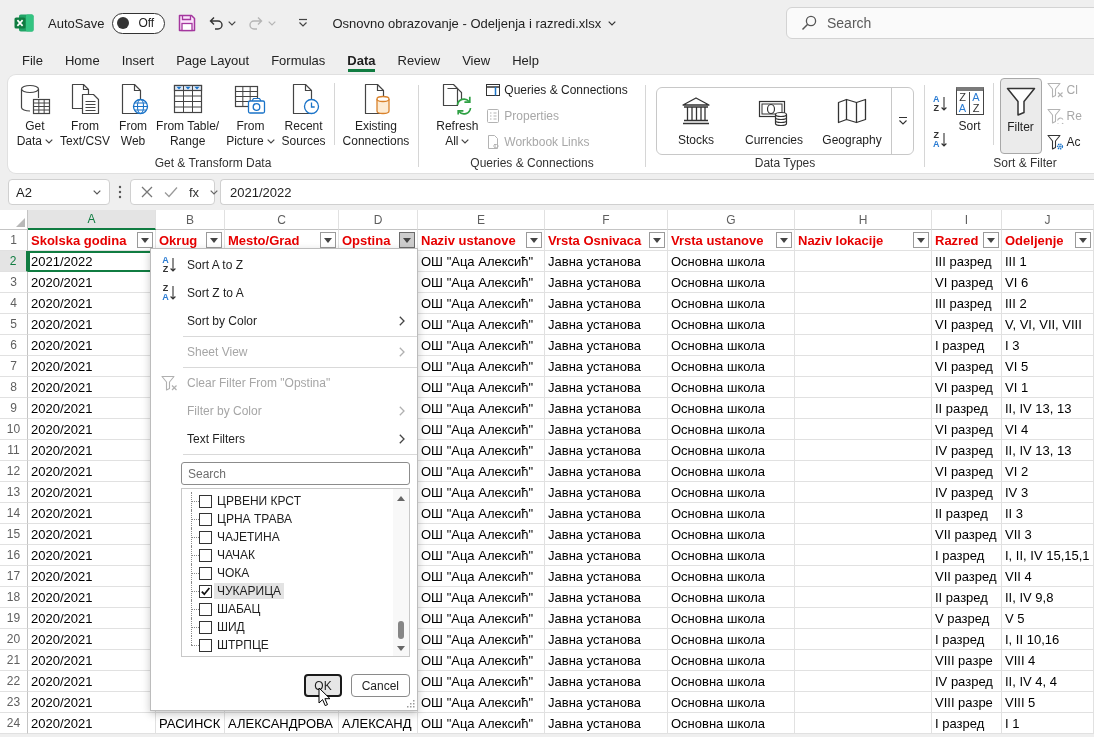 This screenshot has height=737, width=1094. What do you see at coordinates (233, 573) in the screenshot?
I see `filter-value: ЧОКА` at bounding box center [233, 573].